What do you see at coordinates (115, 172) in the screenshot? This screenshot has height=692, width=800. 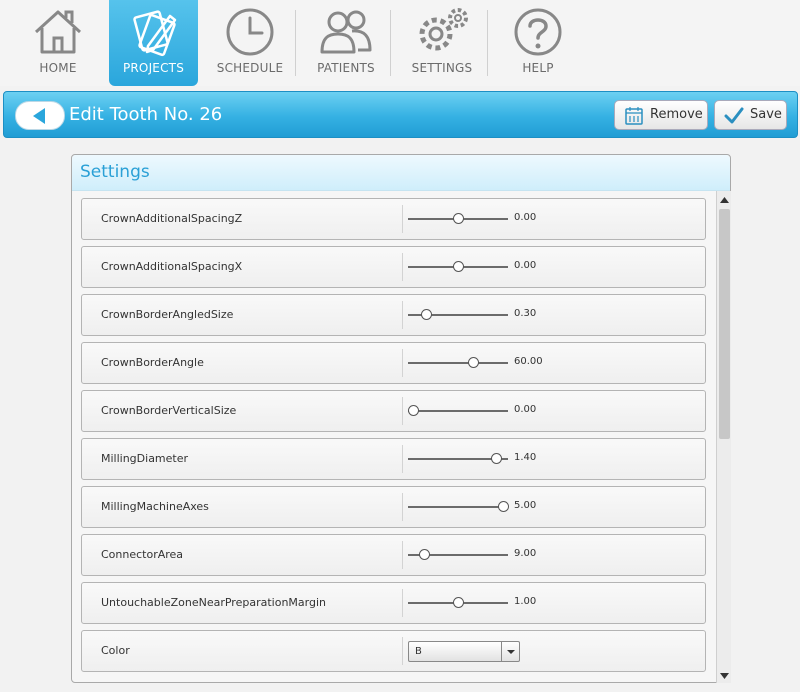 I see `panel-title: Settings` at bounding box center [115, 172].